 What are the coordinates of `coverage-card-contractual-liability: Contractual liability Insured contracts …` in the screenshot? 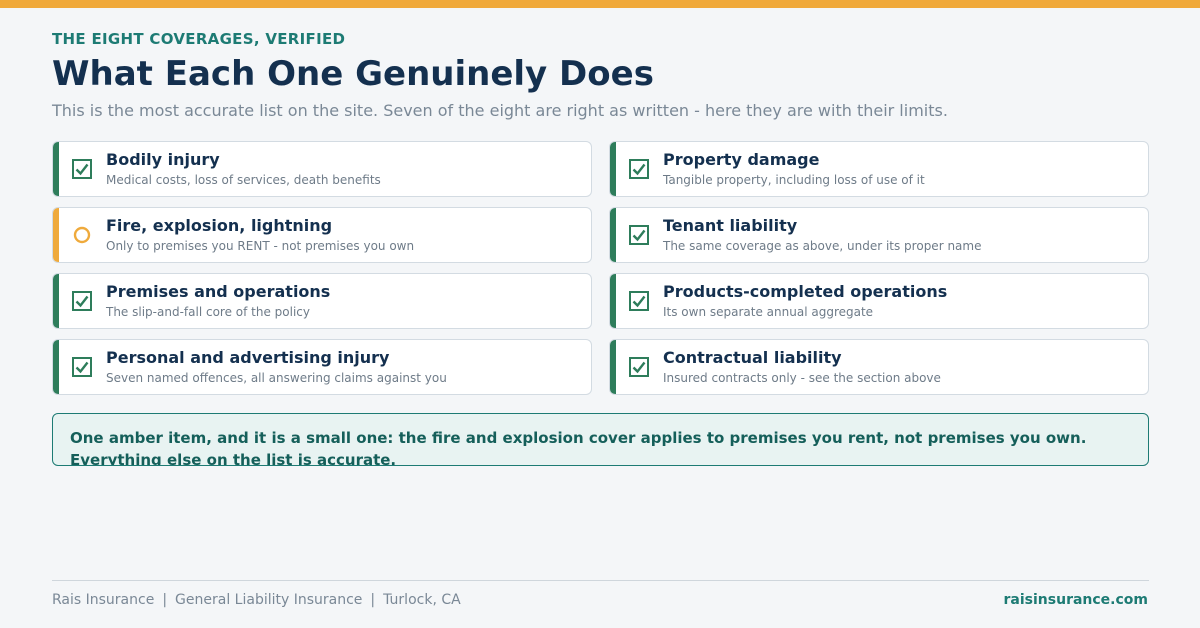 It's located at (879, 367).